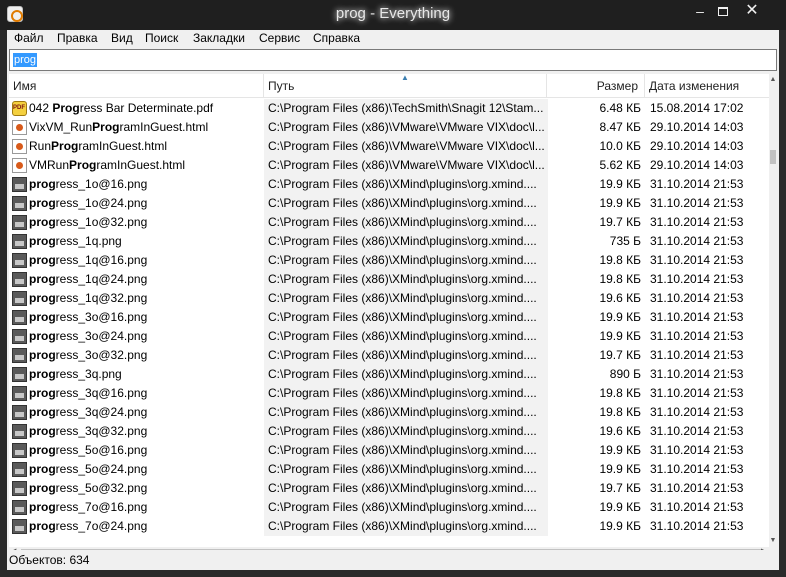 This screenshot has width=786, height=577. Describe the element at coordinates (145, 317) in the screenshot. I see `file-name: progress_3o@16.png` at that location.